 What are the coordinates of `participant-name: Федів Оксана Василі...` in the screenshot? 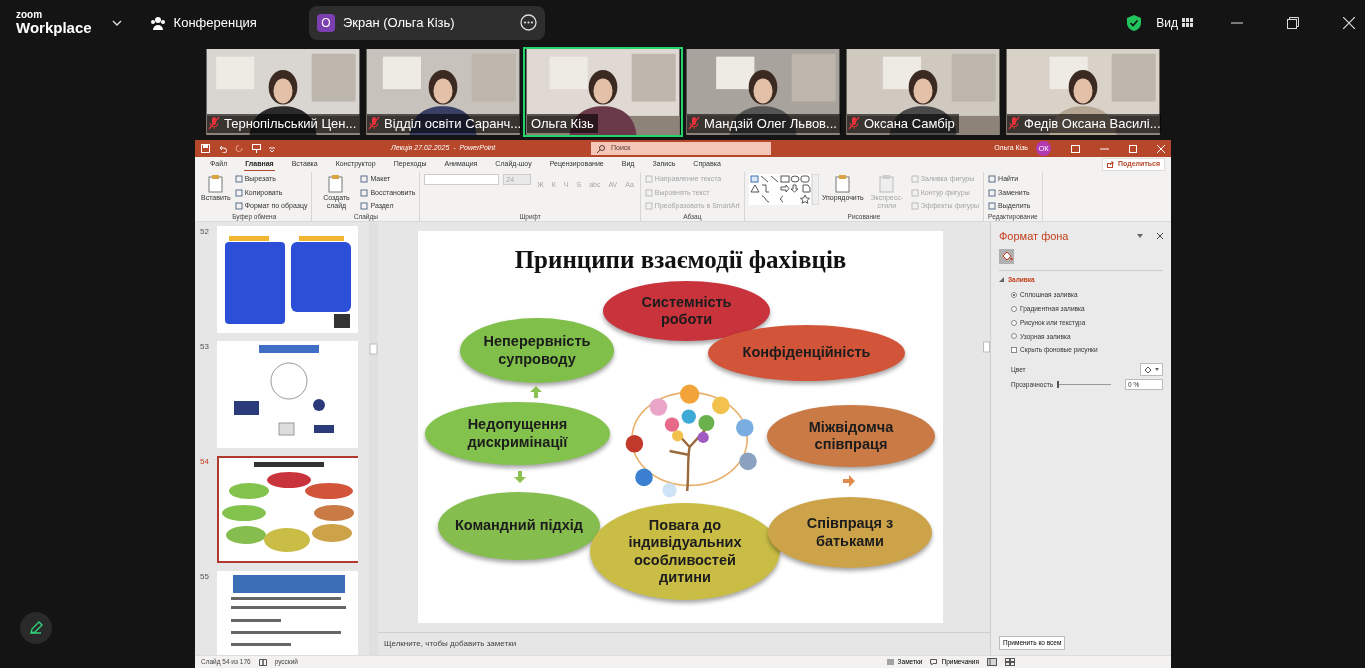 It's located at (1092, 123).